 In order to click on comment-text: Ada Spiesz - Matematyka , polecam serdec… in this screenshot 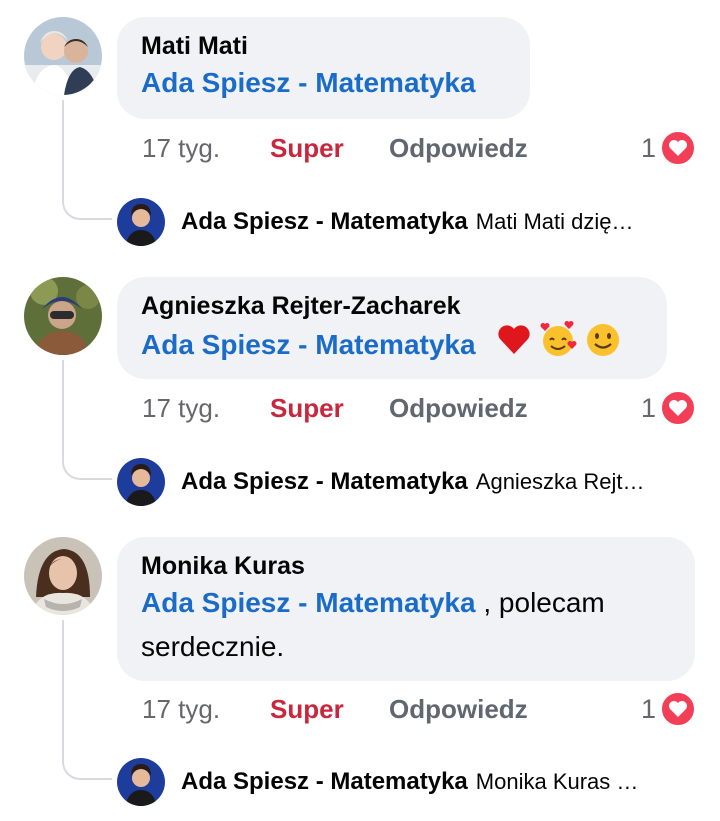, I will do `click(406, 625)`.